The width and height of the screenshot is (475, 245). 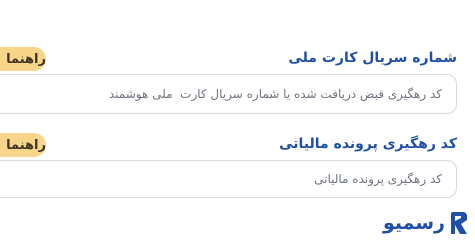 What do you see at coordinates (372, 58) in the screenshot?
I see `national-card-serial-label: شماره سریال کارت ملی` at bounding box center [372, 58].